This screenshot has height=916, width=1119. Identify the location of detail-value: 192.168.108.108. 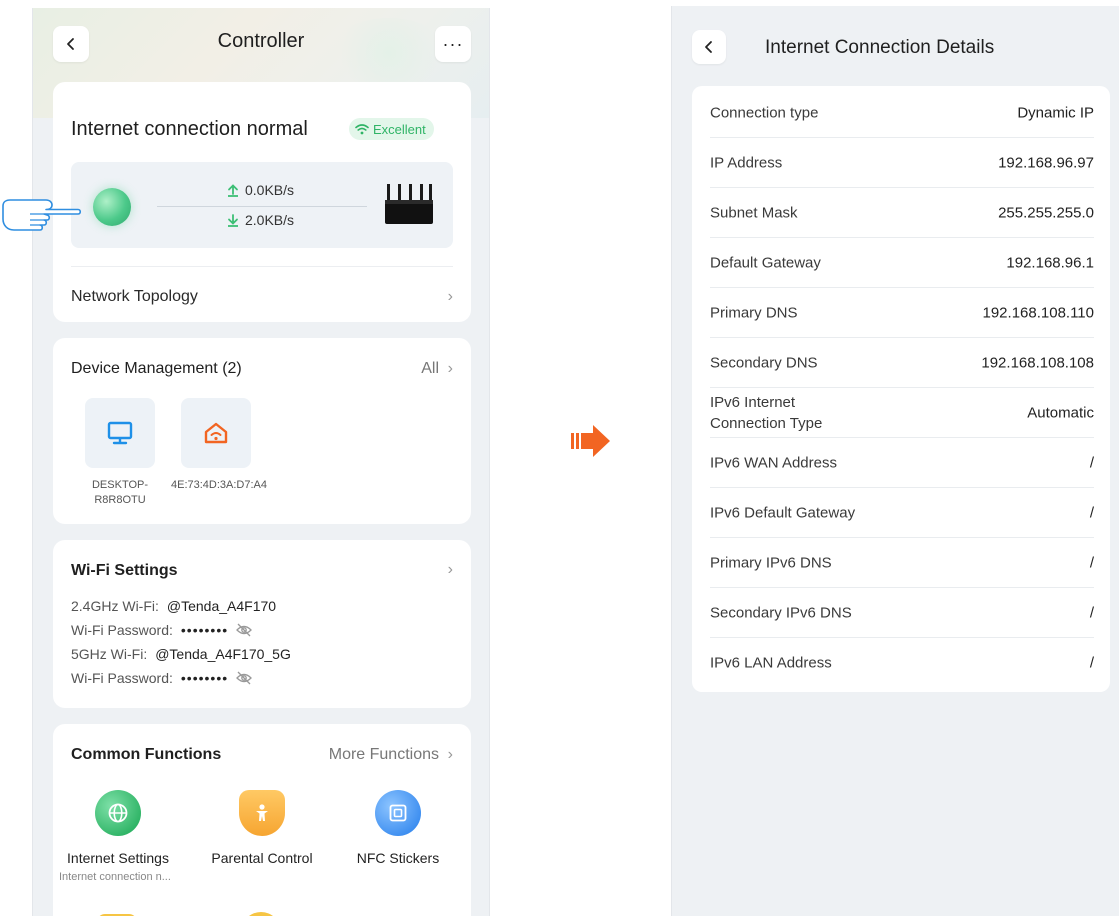
(1037, 362).